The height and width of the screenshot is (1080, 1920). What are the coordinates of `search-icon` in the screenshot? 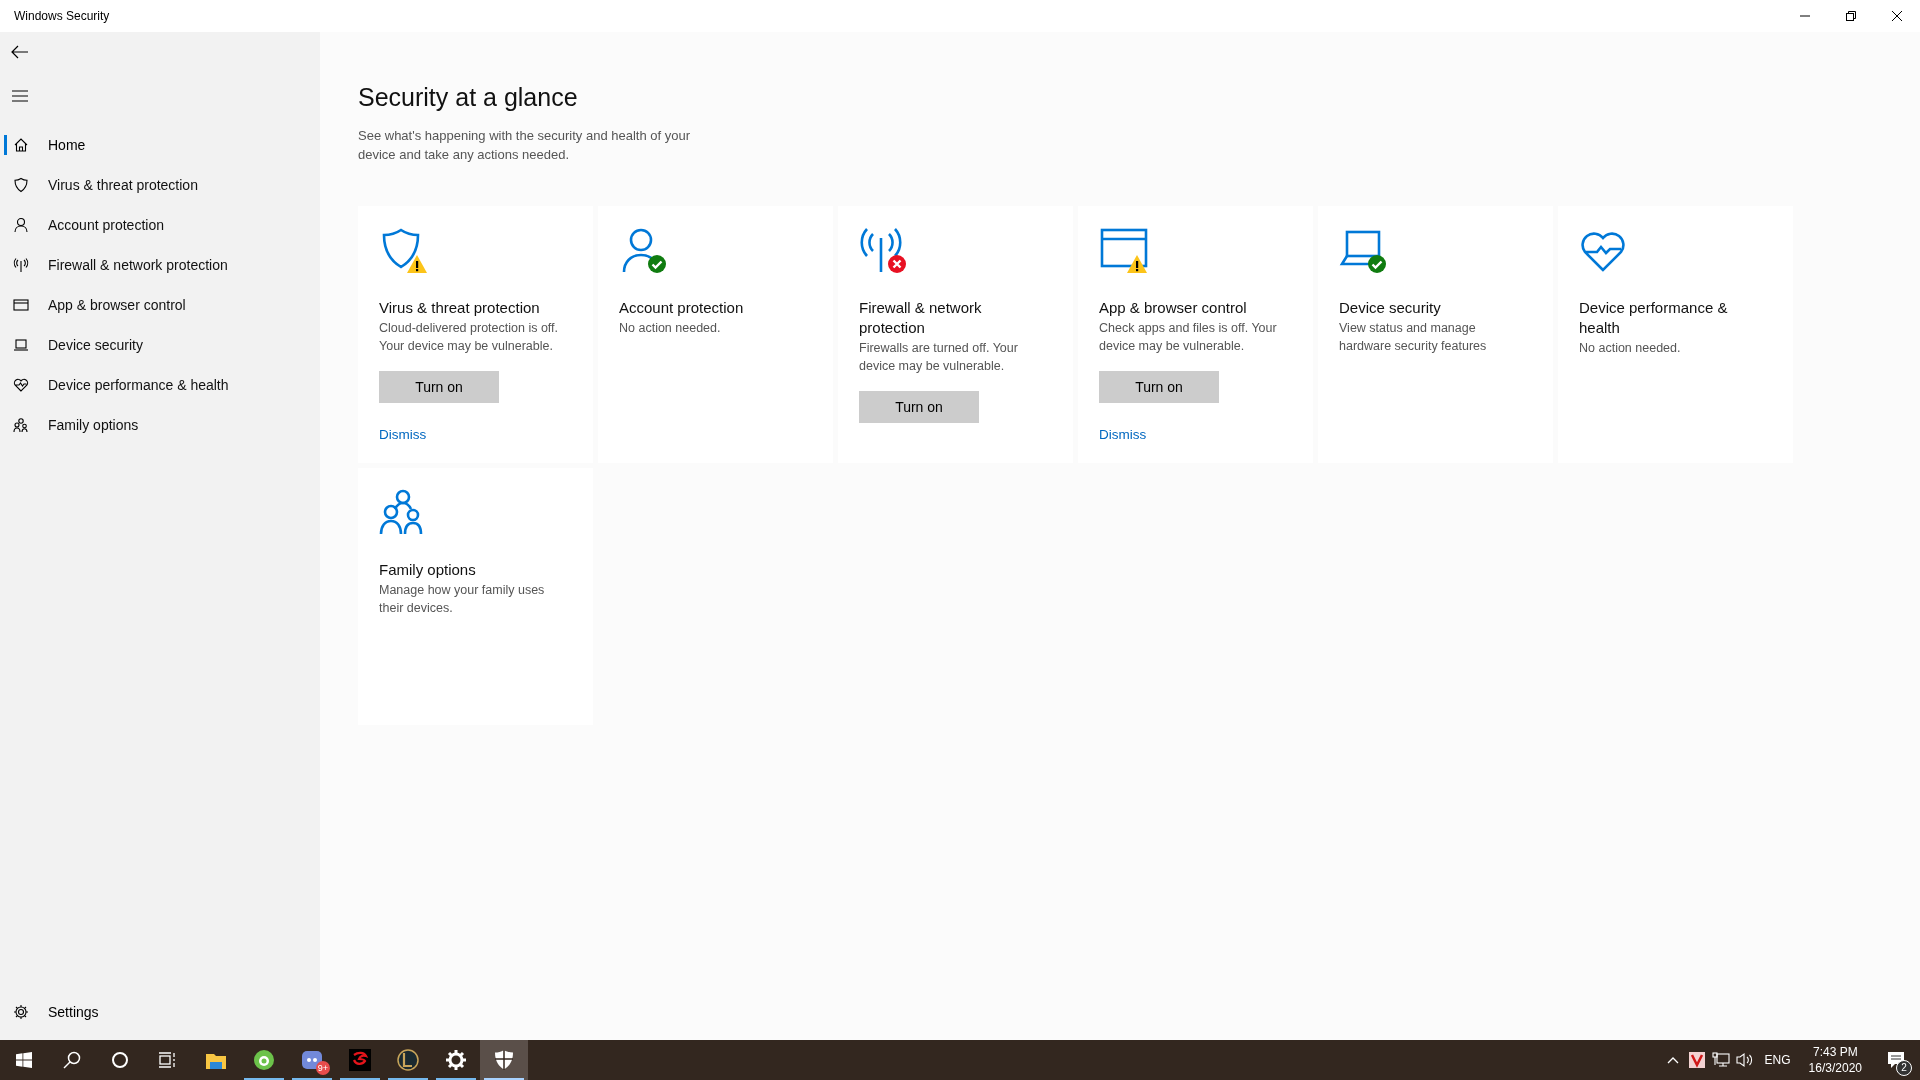 It's located at (72, 1060).